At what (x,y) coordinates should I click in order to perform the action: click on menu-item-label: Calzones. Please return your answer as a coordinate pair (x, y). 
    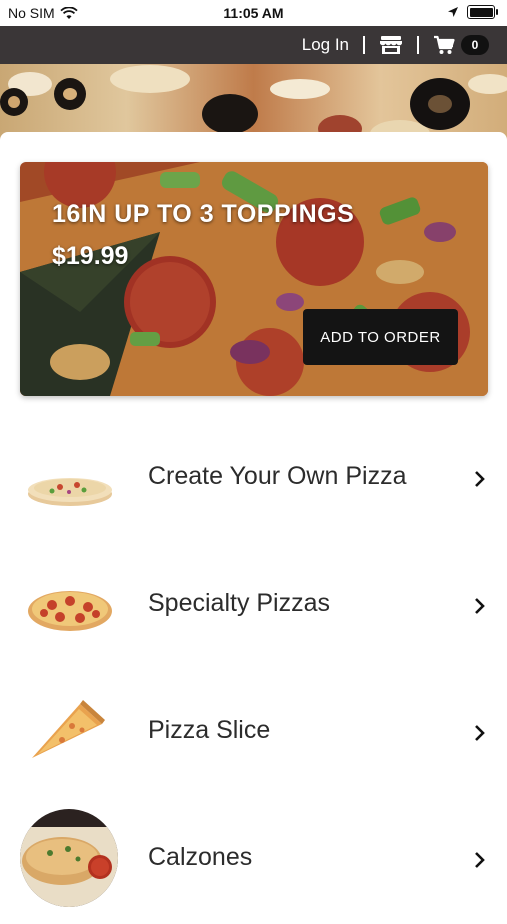
    Looking at the image, I should click on (200, 857).